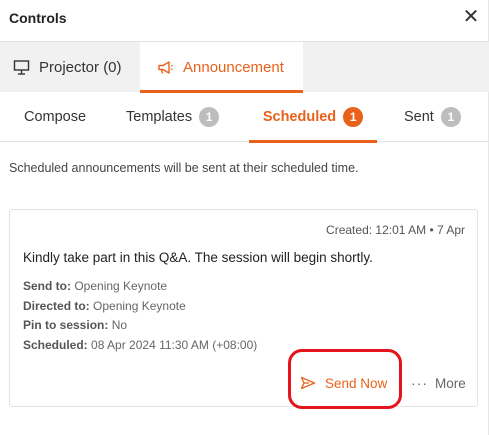 The width and height of the screenshot is (489, 435). Describe the element at coordinates (244, 117) in the screenshot. I see `sub-tab-bar: Compose Templates 1 Scheduled 1 Sent 1` at that location.